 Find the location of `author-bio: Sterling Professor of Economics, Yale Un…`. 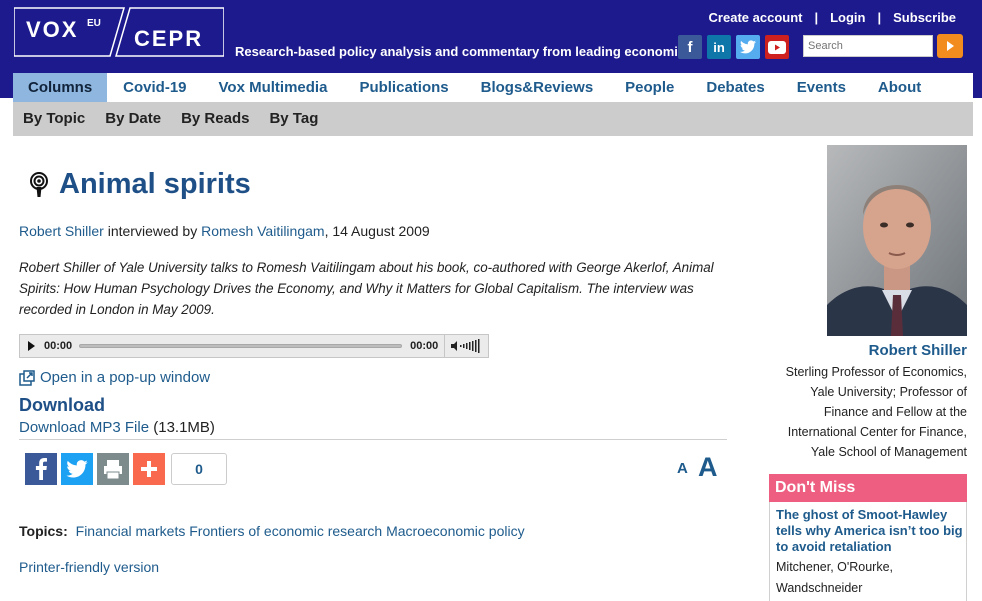

author-bio: Sterling Professor of Economics, Yale Un… is located at coordinates (876, 412).